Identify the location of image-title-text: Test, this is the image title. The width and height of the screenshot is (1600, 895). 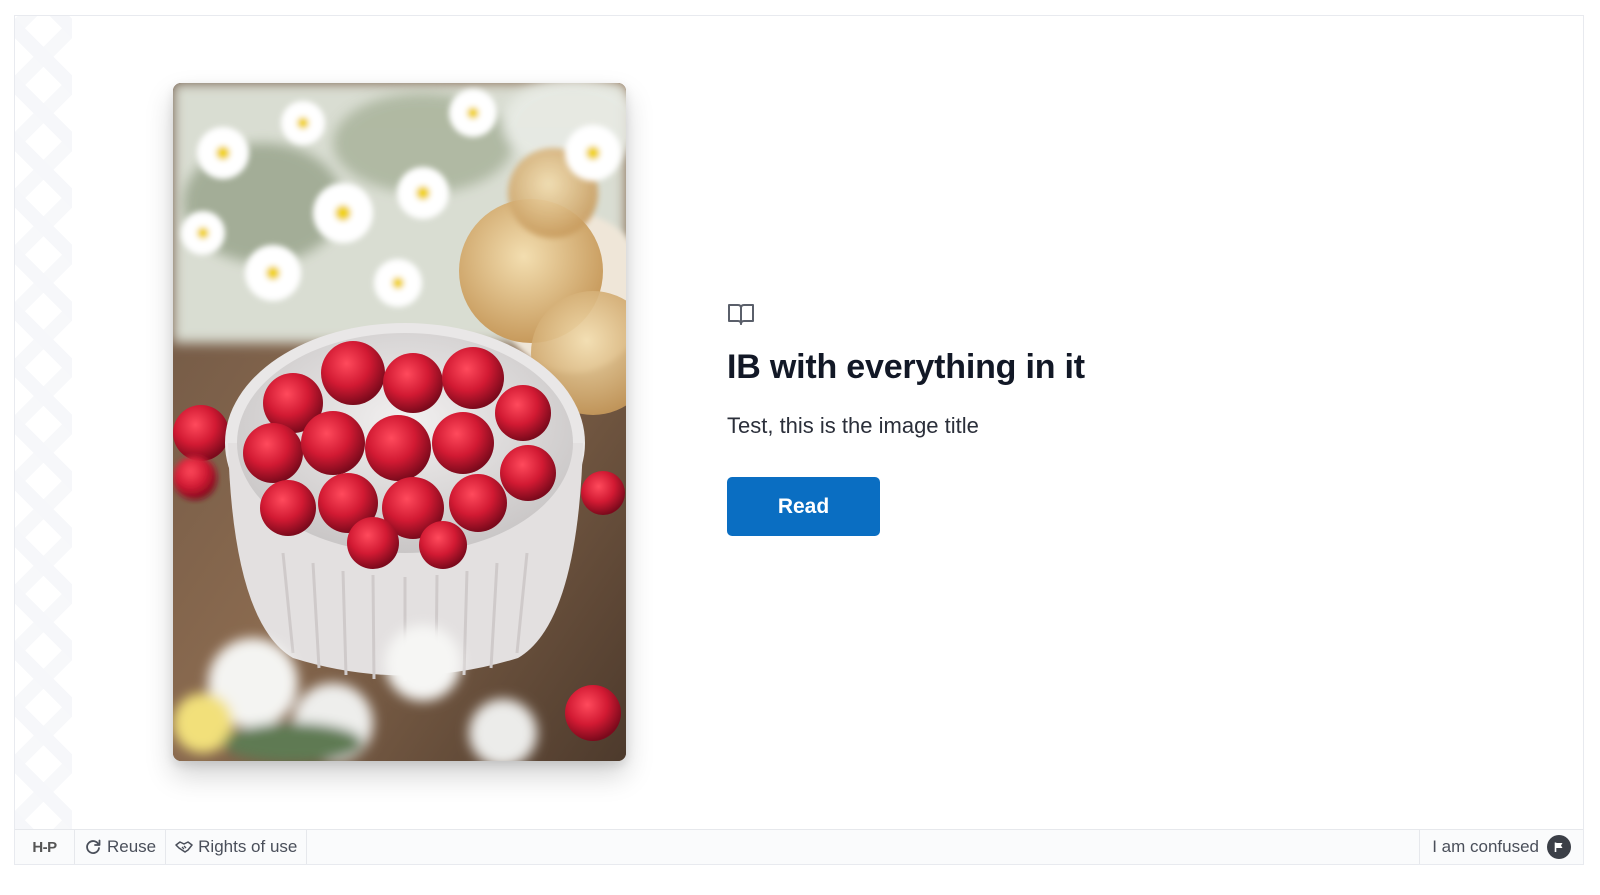
(853, 425).